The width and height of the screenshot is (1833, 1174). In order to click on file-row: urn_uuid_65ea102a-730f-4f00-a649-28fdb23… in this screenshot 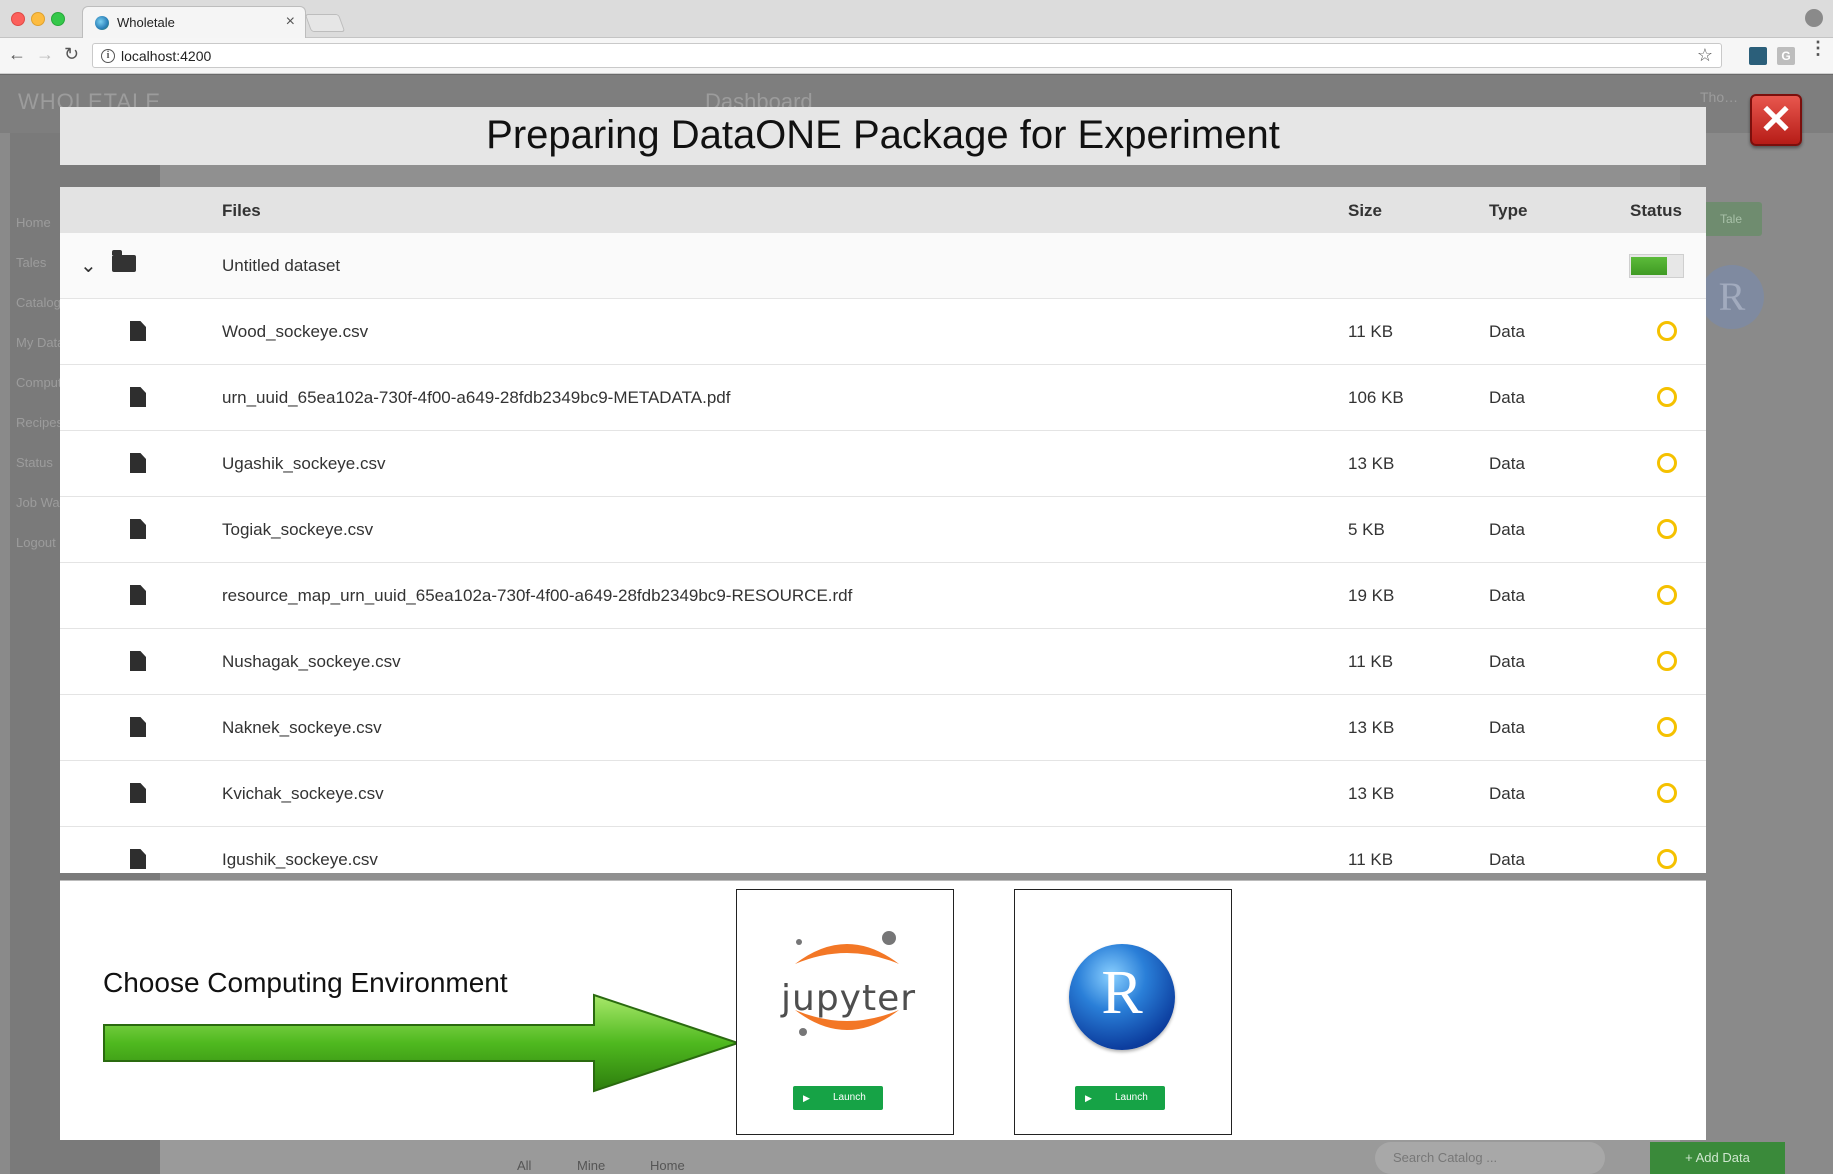, I will do `click(883, 398)`.